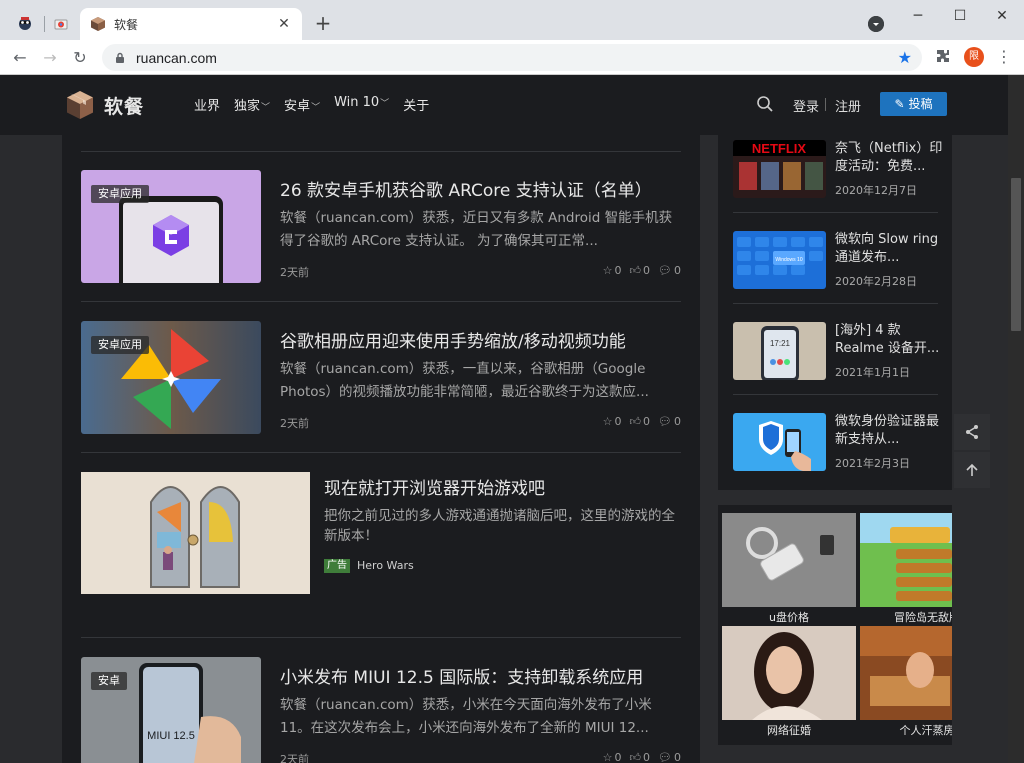  What do you see at coordinates (607, 421) in the screenshot?
I see `star-outline-icon: ☆` at bounding box center [607, 421].